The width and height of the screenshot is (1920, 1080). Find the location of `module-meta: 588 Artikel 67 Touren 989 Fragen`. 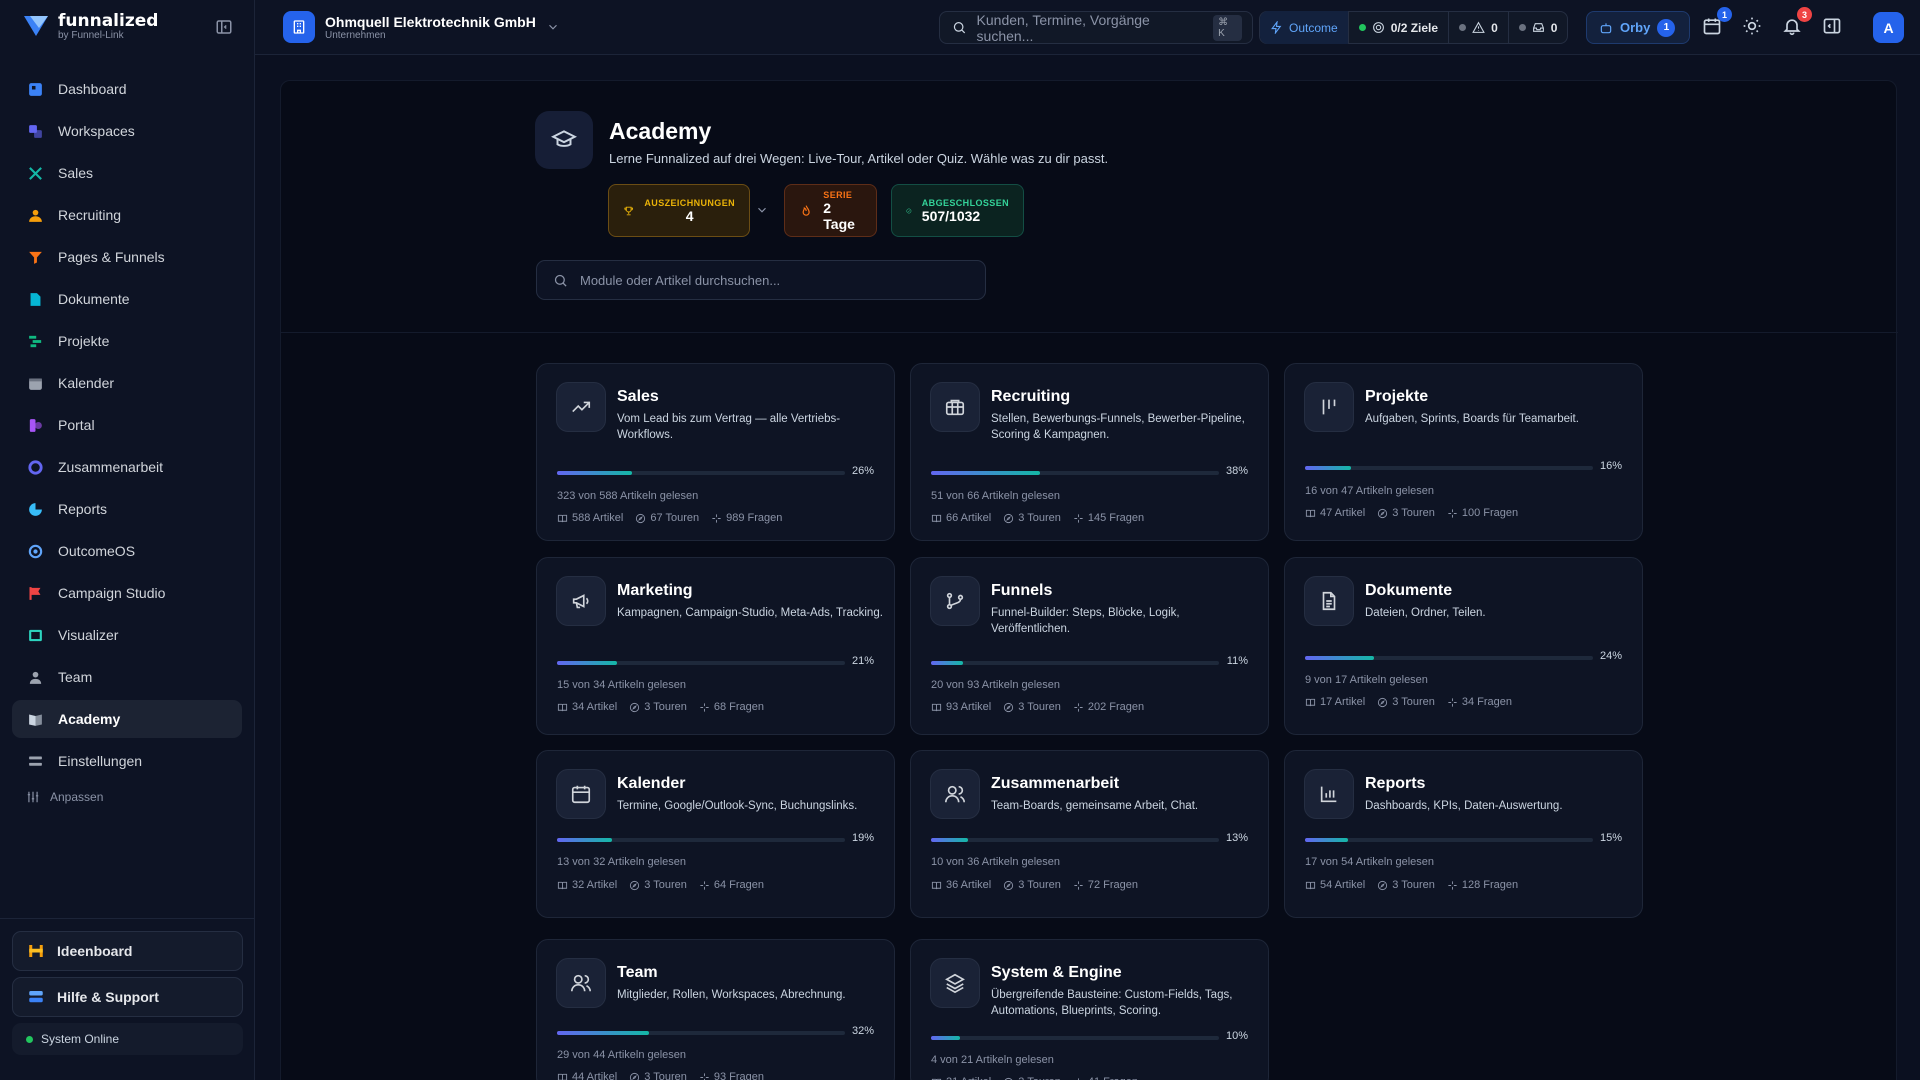

module-meta: 588 Artikel 67 Touren 989 Fragen is located at coordinates (669, 518).